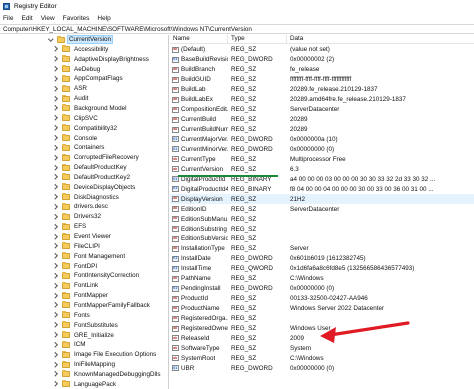  I want to click on value-row: ab SystemRoot REG_SZ C:\Windows, so click(322, 358).